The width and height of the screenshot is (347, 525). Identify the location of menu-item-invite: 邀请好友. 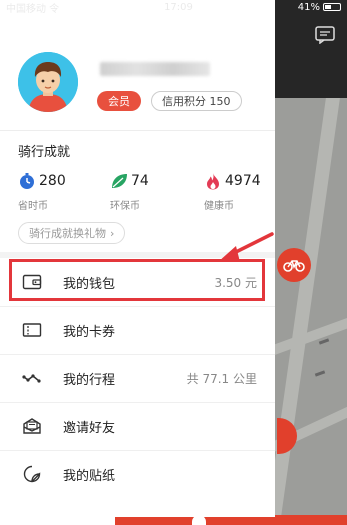
(137, 426).